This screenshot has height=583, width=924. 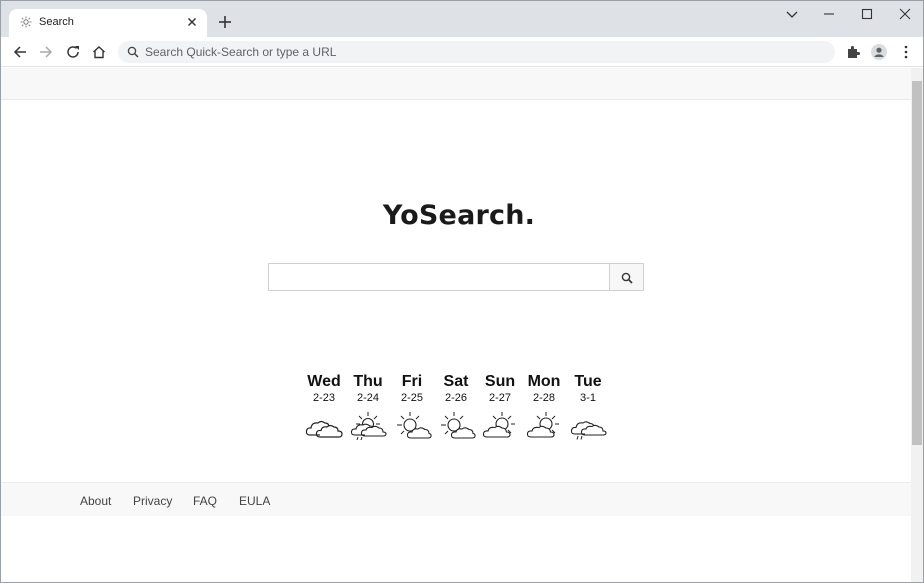 What do you see at coordinates (192, 22) in the screenshot?
I see `close-tab-icon` at bounding box center [192, 22].